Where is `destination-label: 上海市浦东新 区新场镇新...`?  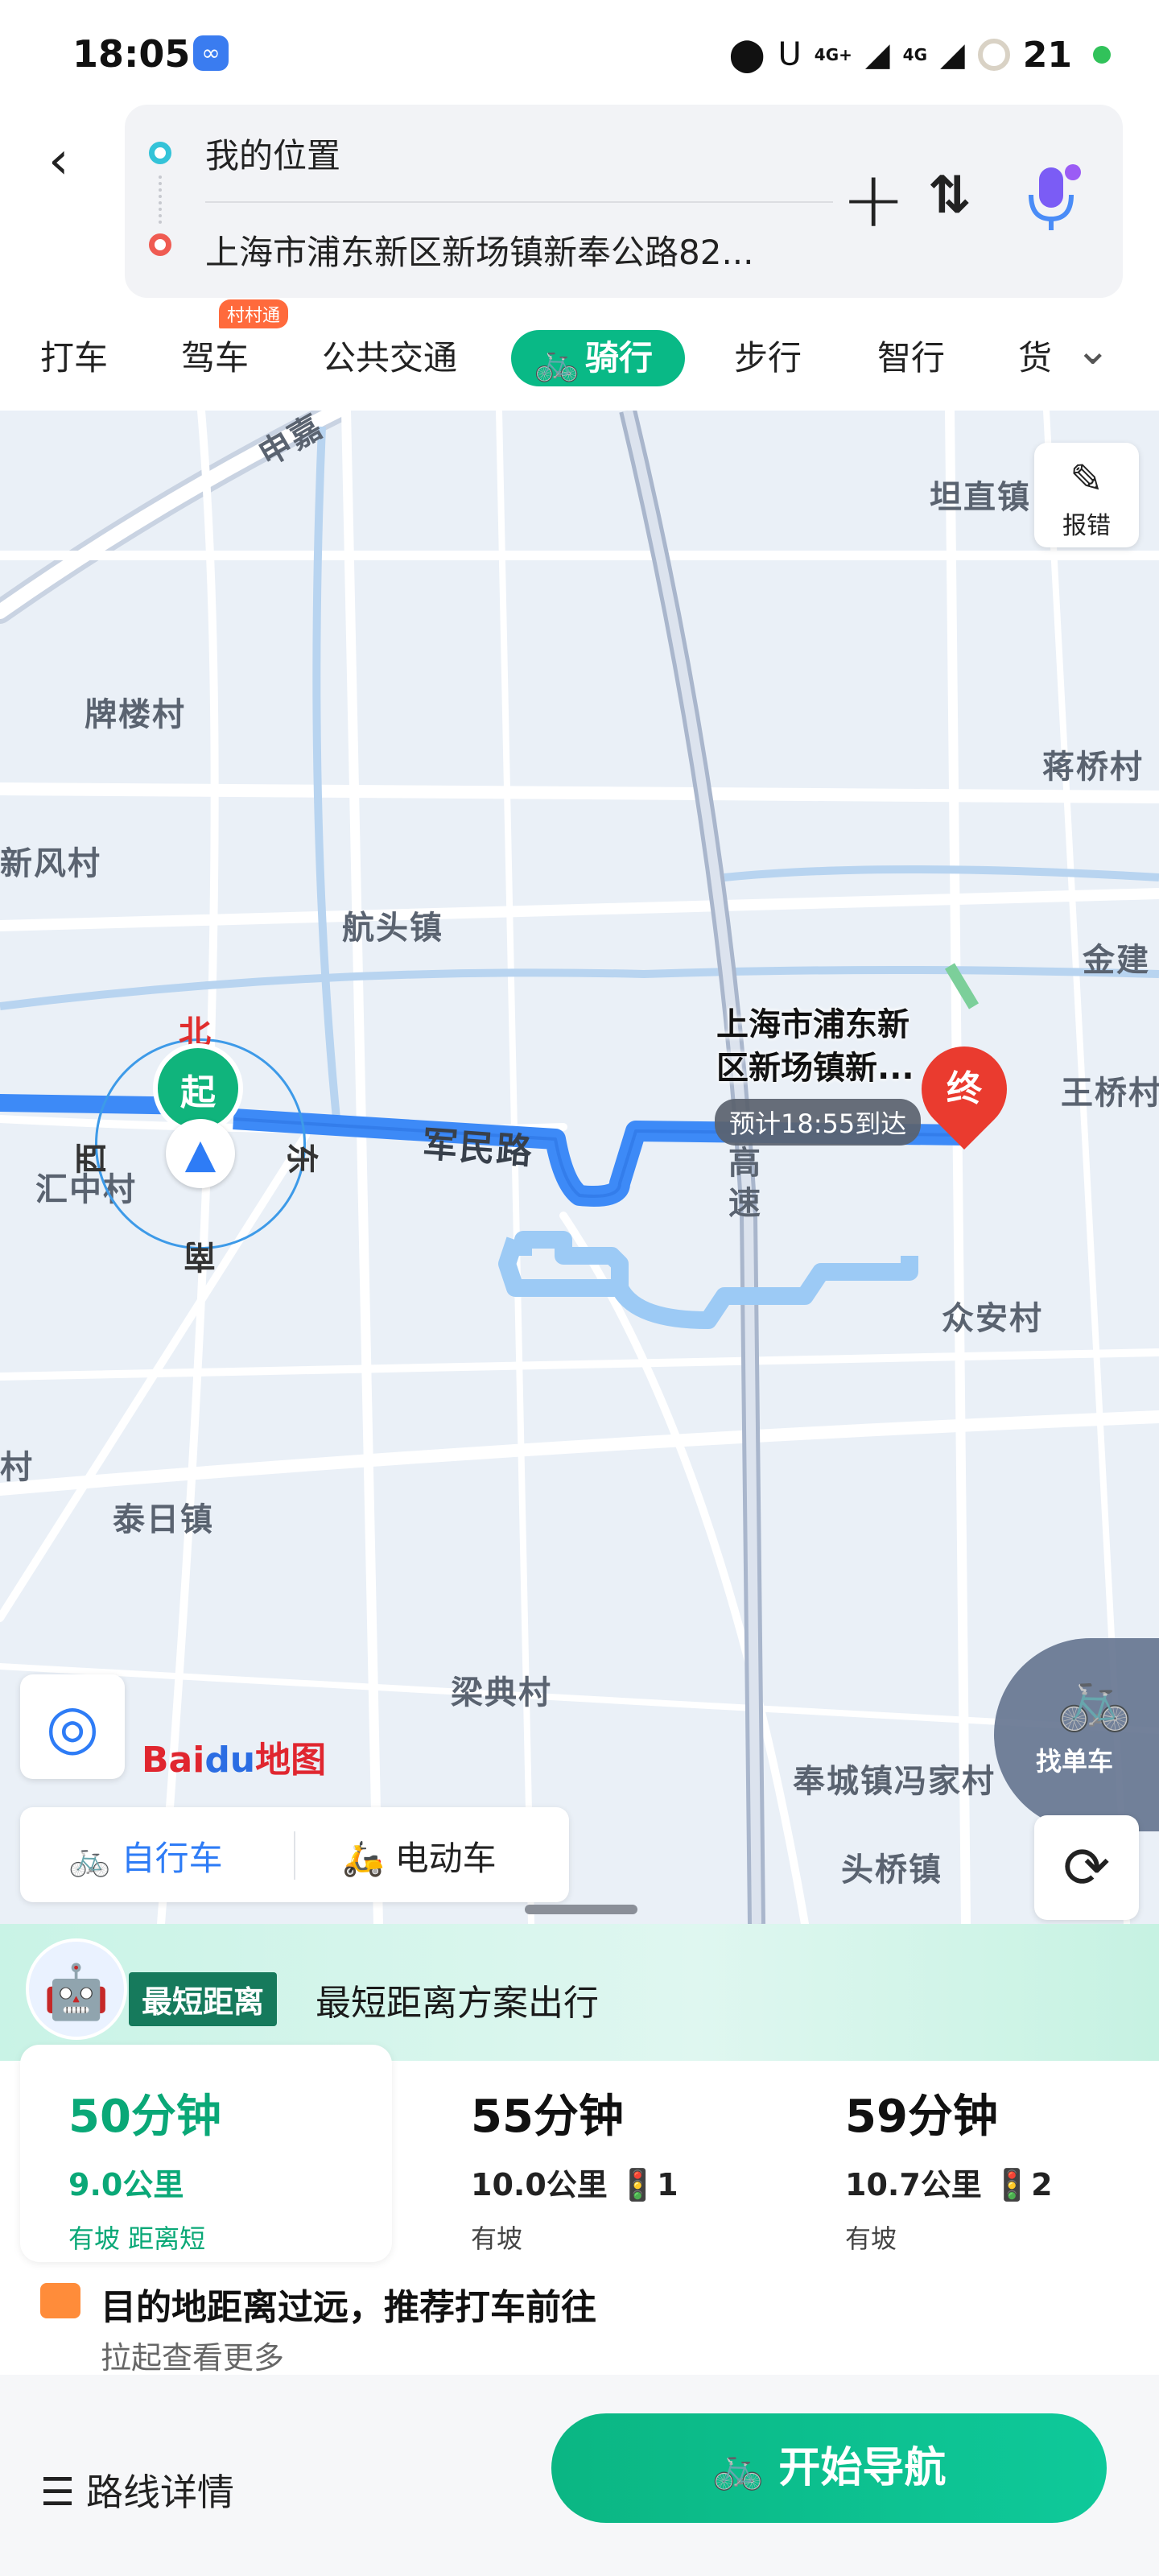 destination-label: 上海市浦东新 区新场镇新... is located at coordinates (815, 1046).